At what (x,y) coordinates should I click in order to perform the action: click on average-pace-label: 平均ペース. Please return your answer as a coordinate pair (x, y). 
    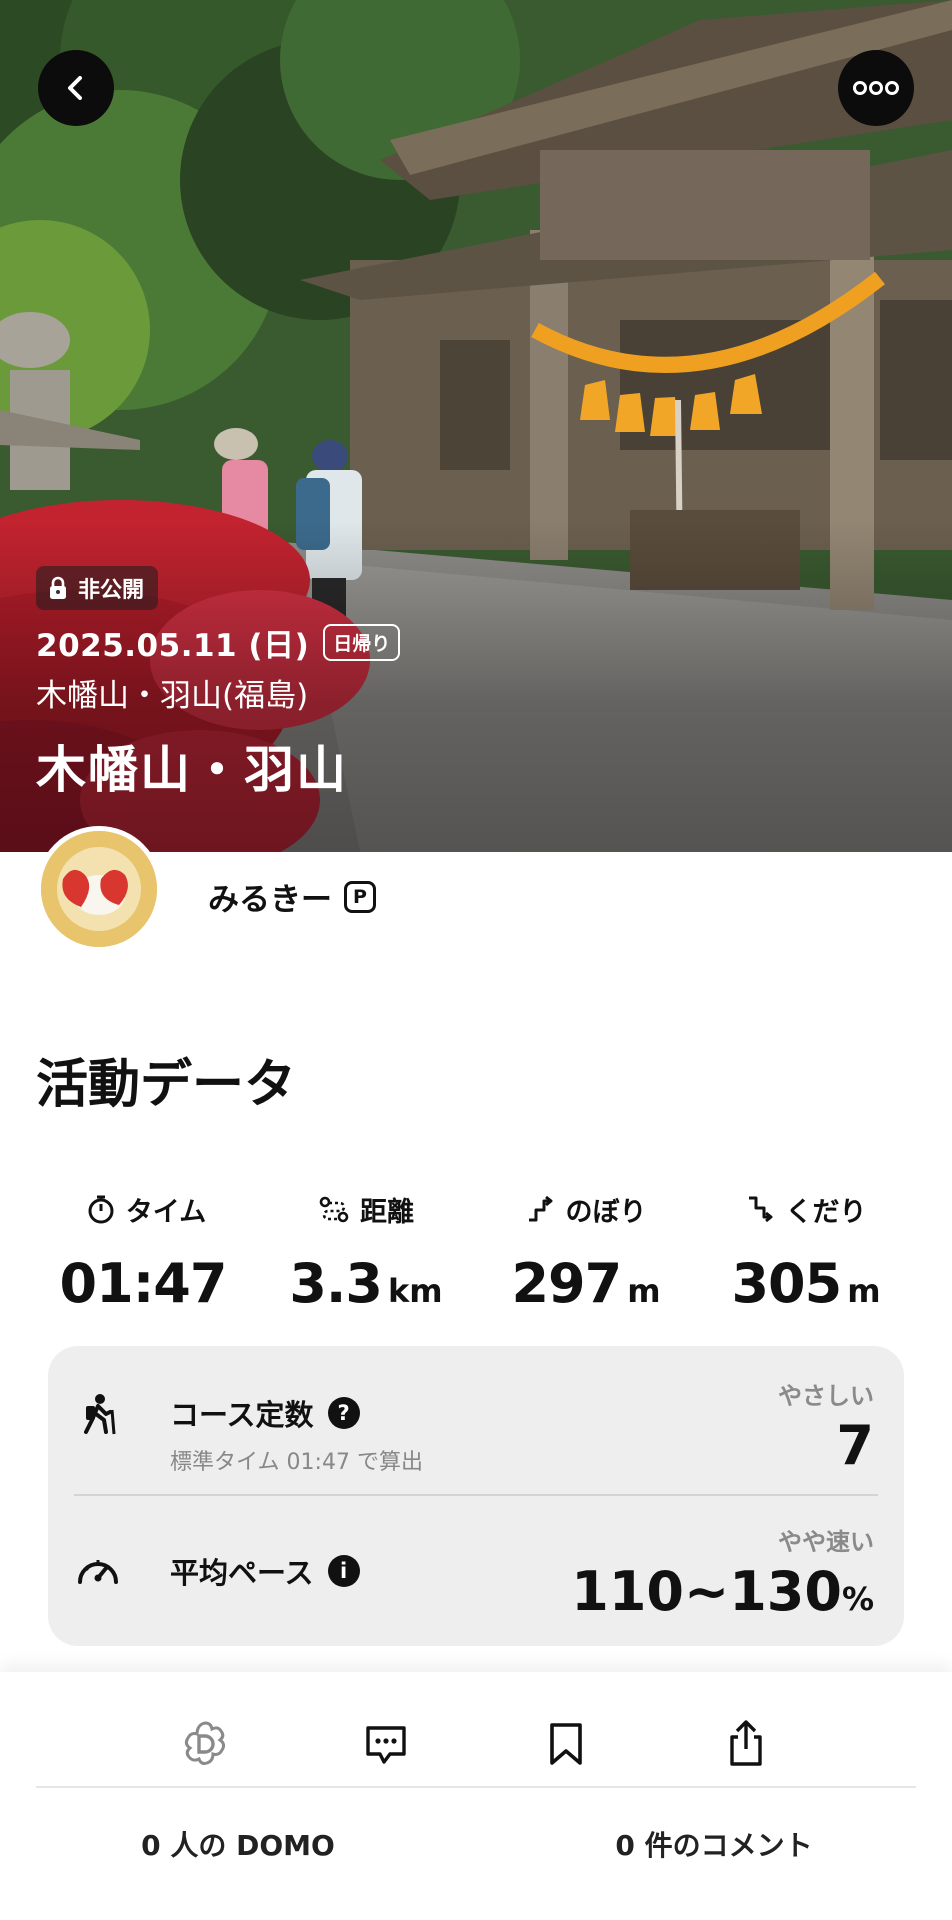
    Looking at the image, I should click on (242, 1573).